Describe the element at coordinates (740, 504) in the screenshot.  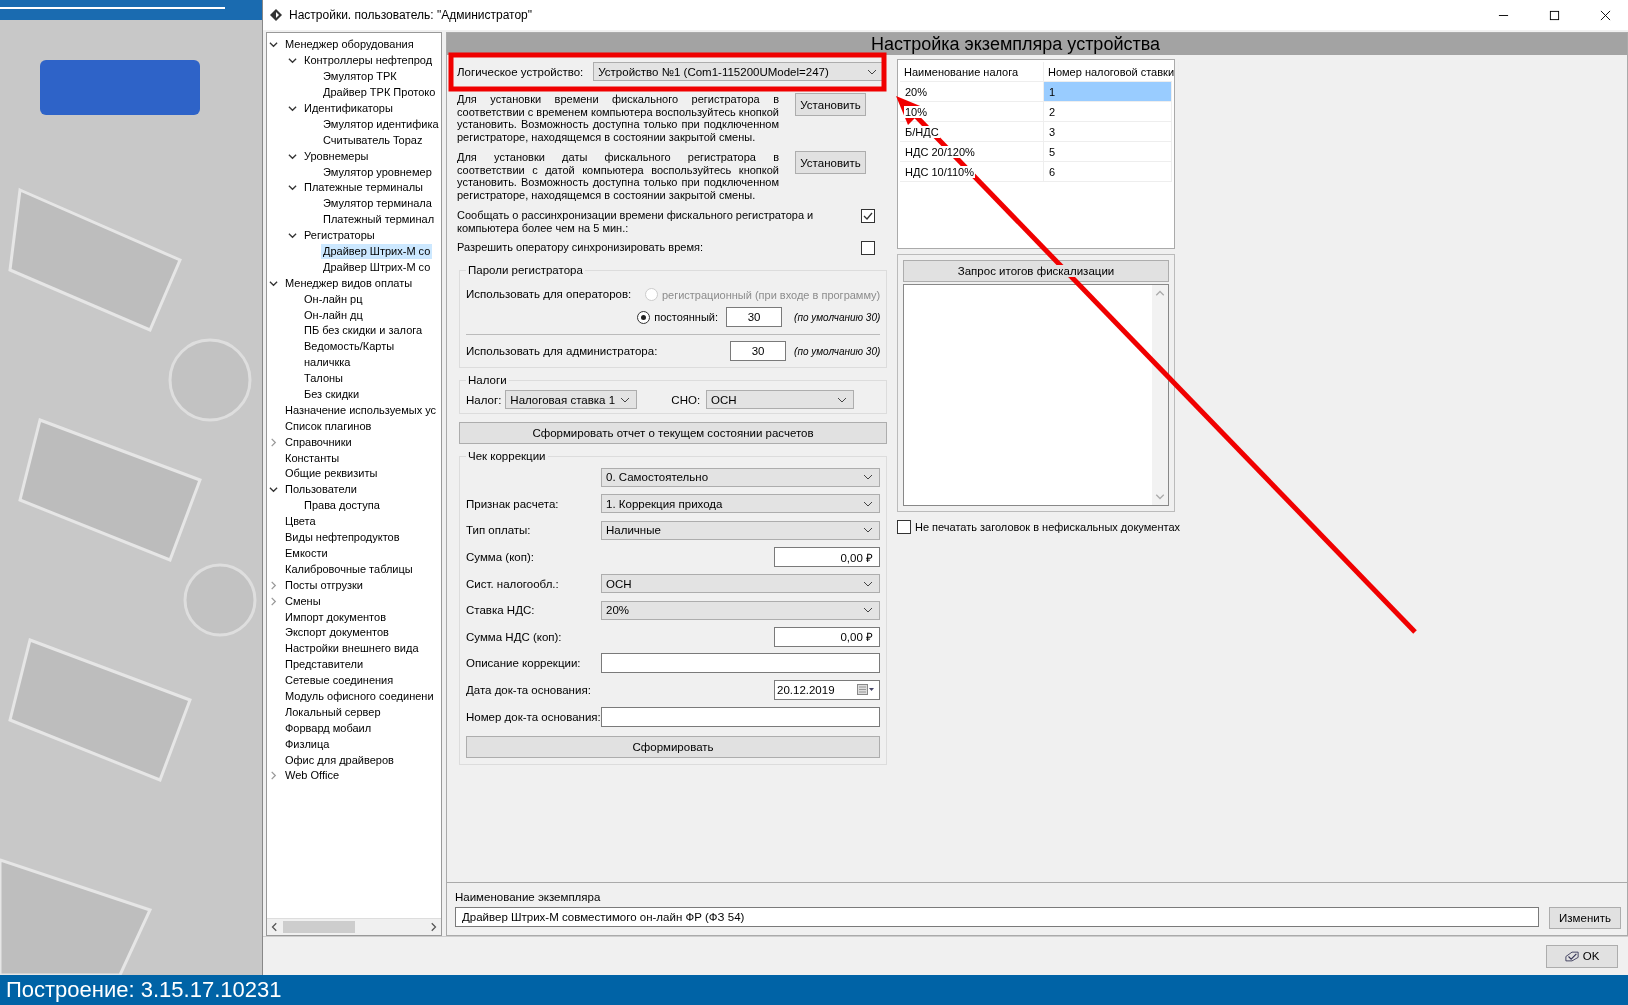
I see `dropdown: 1. Коррекция прихода` at that location.